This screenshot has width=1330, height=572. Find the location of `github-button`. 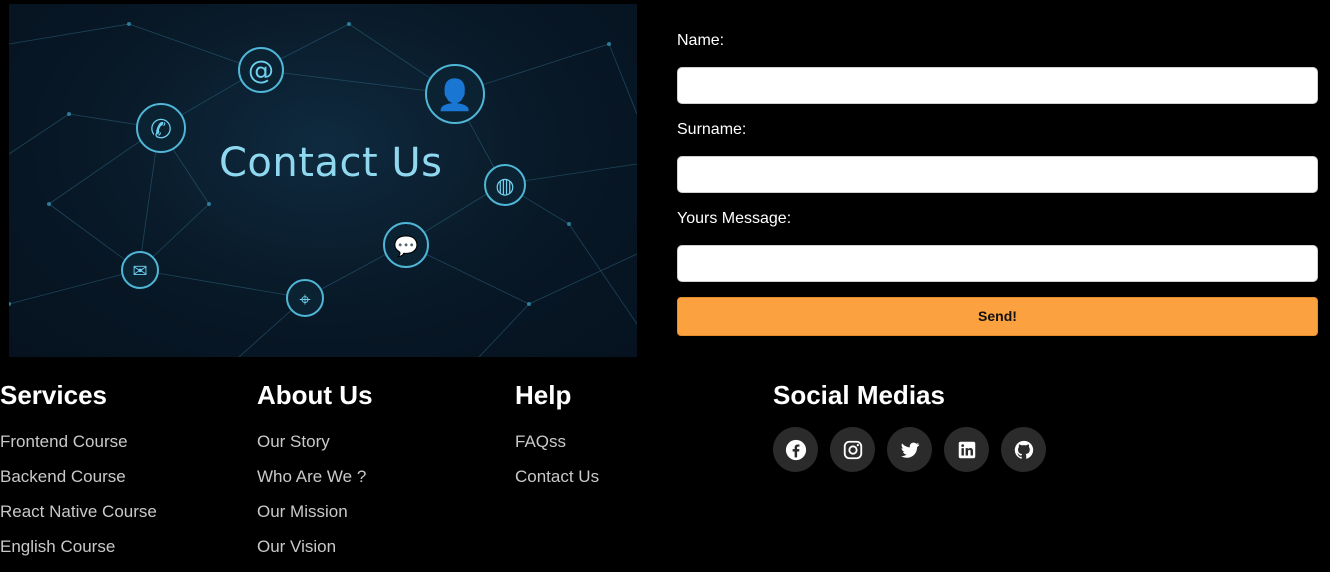

github-button is located at coordinates (1023, 449).